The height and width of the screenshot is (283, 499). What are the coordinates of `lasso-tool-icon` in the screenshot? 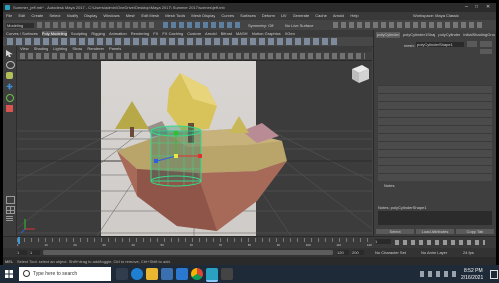 It's located at (10, 65).